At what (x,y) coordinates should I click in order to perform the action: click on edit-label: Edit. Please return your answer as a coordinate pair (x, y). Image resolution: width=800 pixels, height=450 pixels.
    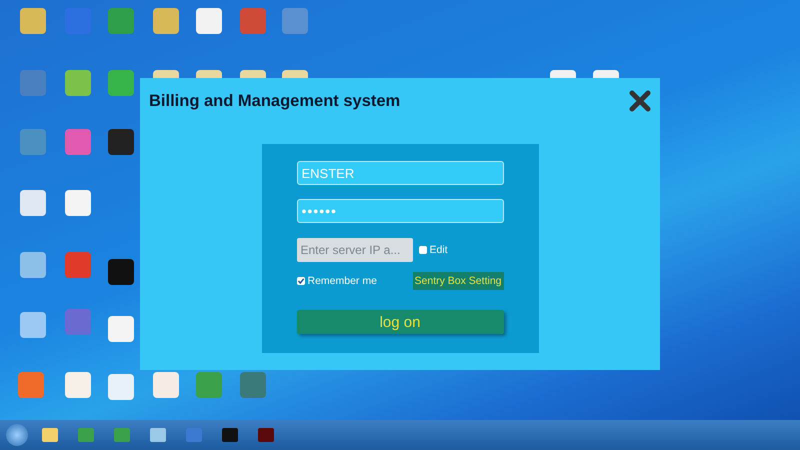
    Looking at the image, I should click on (439, 250).